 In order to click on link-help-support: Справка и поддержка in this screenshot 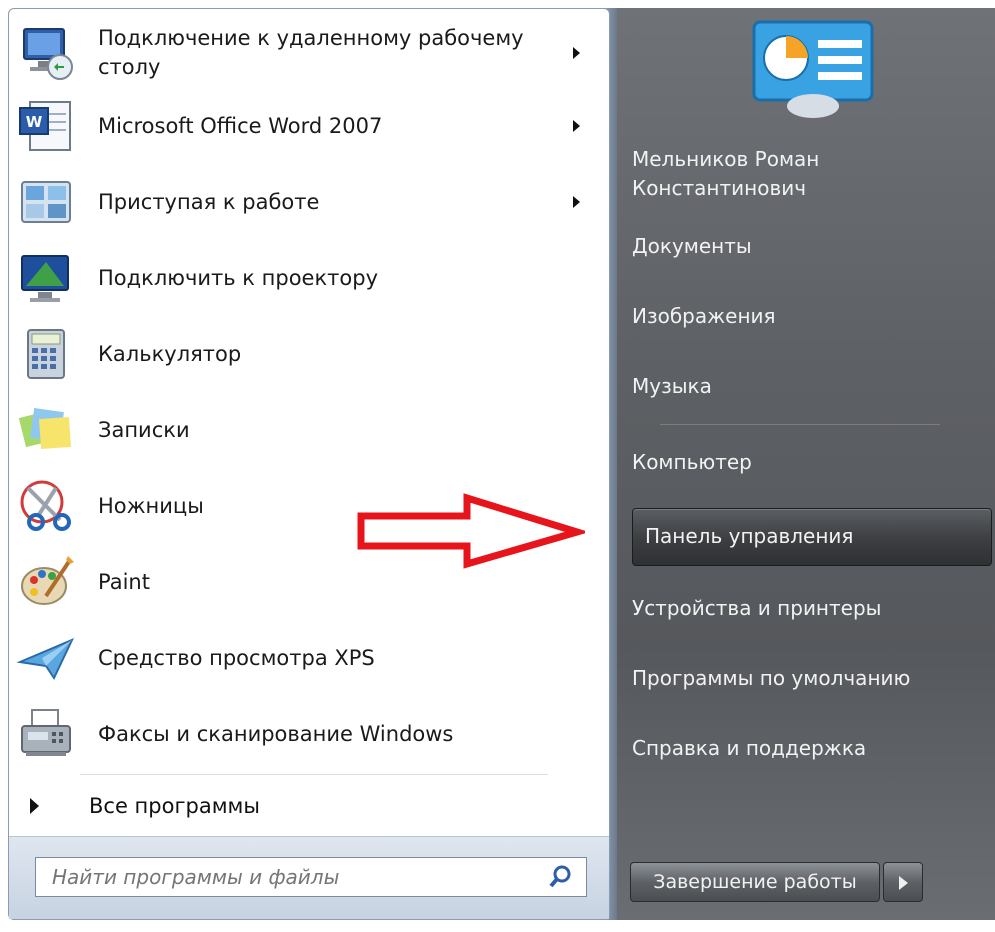, I will do `click(807, 748)`.